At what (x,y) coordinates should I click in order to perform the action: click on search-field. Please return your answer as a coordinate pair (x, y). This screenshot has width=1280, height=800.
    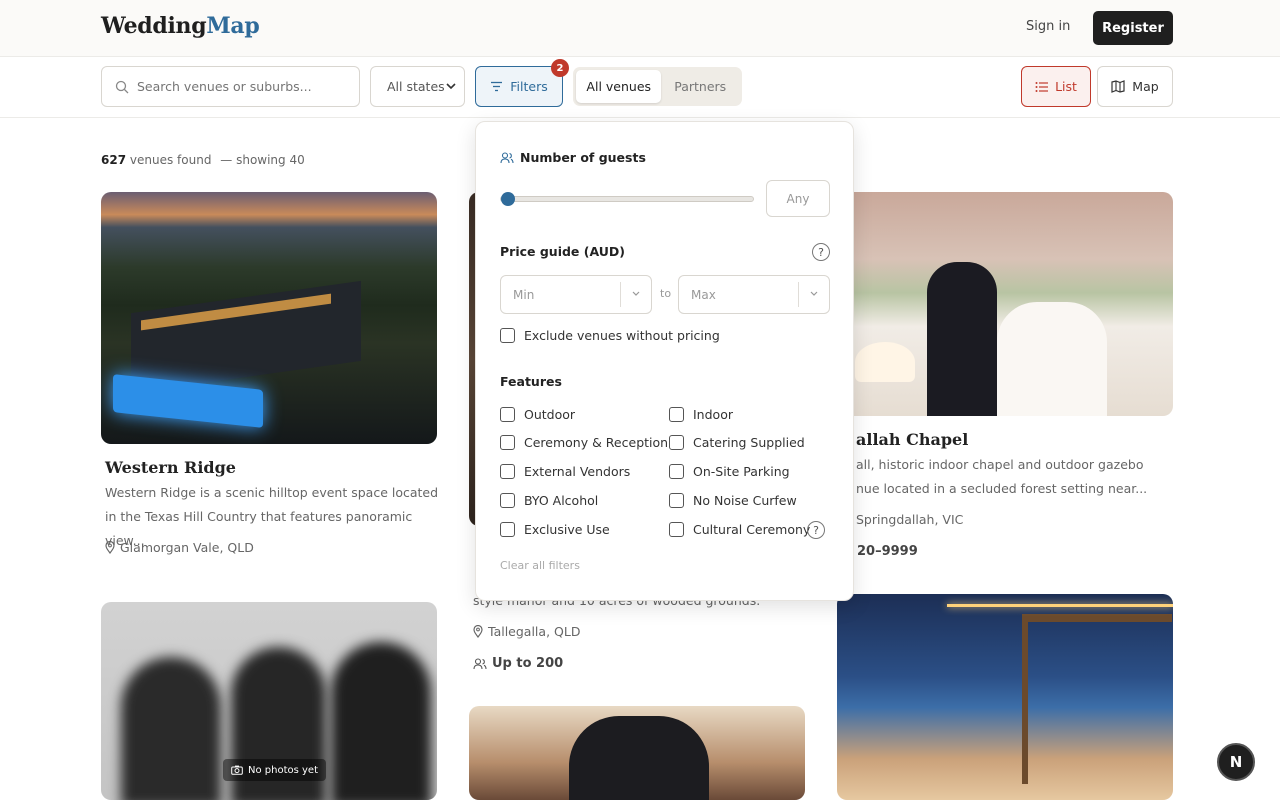
    Looking at the image, I should click on (230, 86).